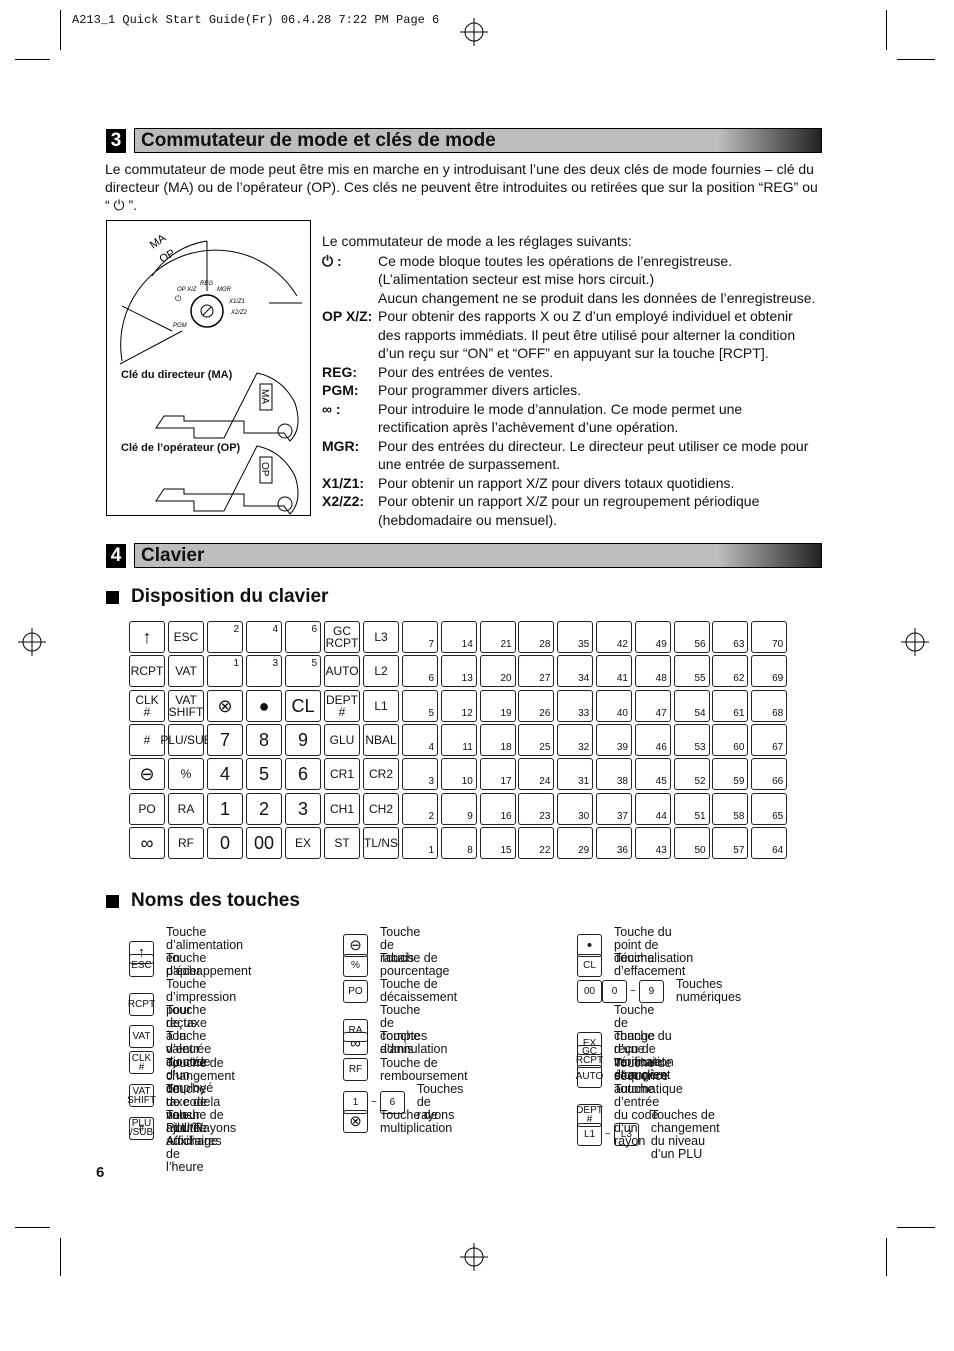 The height and width of the screenshot is (1351, 954). What do you see at coordinates (575, 774) in the screenshot?
I see `plu-key-31: 31` at bounding box center [575, 774].